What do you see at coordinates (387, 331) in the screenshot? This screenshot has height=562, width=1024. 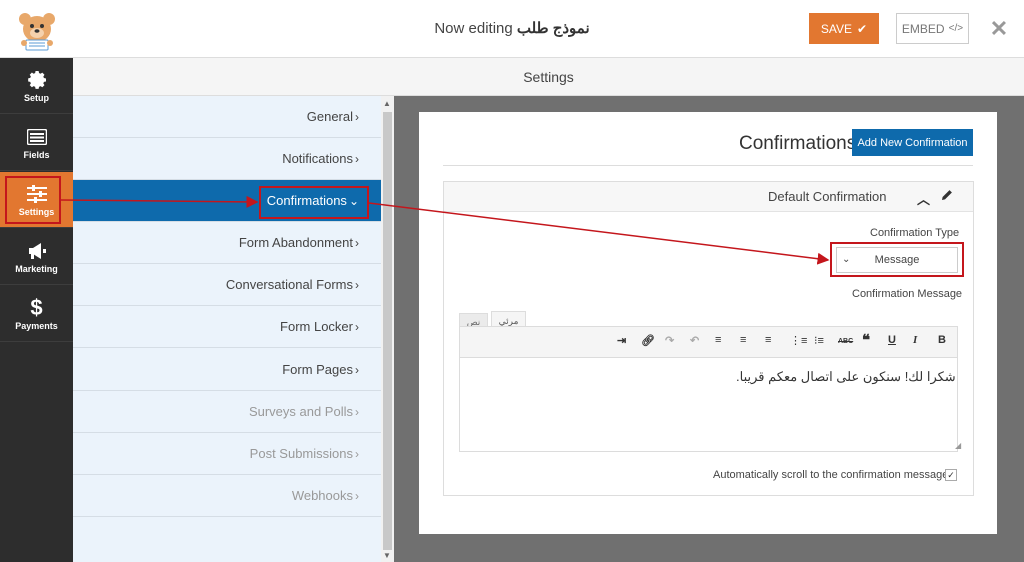 I see `scrollbar-thumb` at bounding box center [387, 331].